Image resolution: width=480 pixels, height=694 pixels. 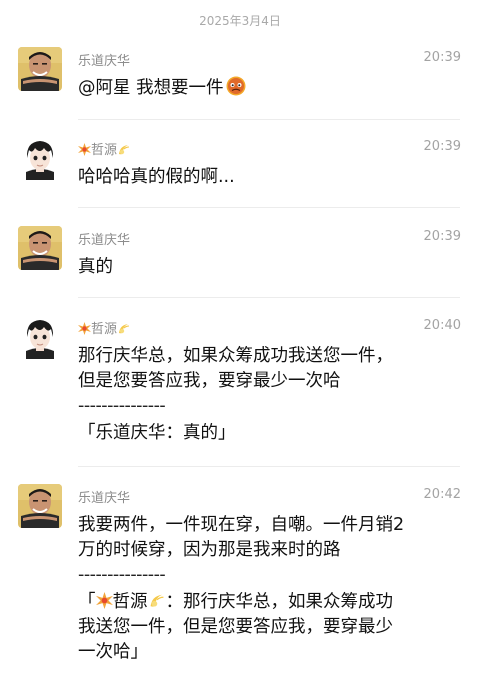 I want to click on quote-line: 一次哈」, so click(x=113, y=652).